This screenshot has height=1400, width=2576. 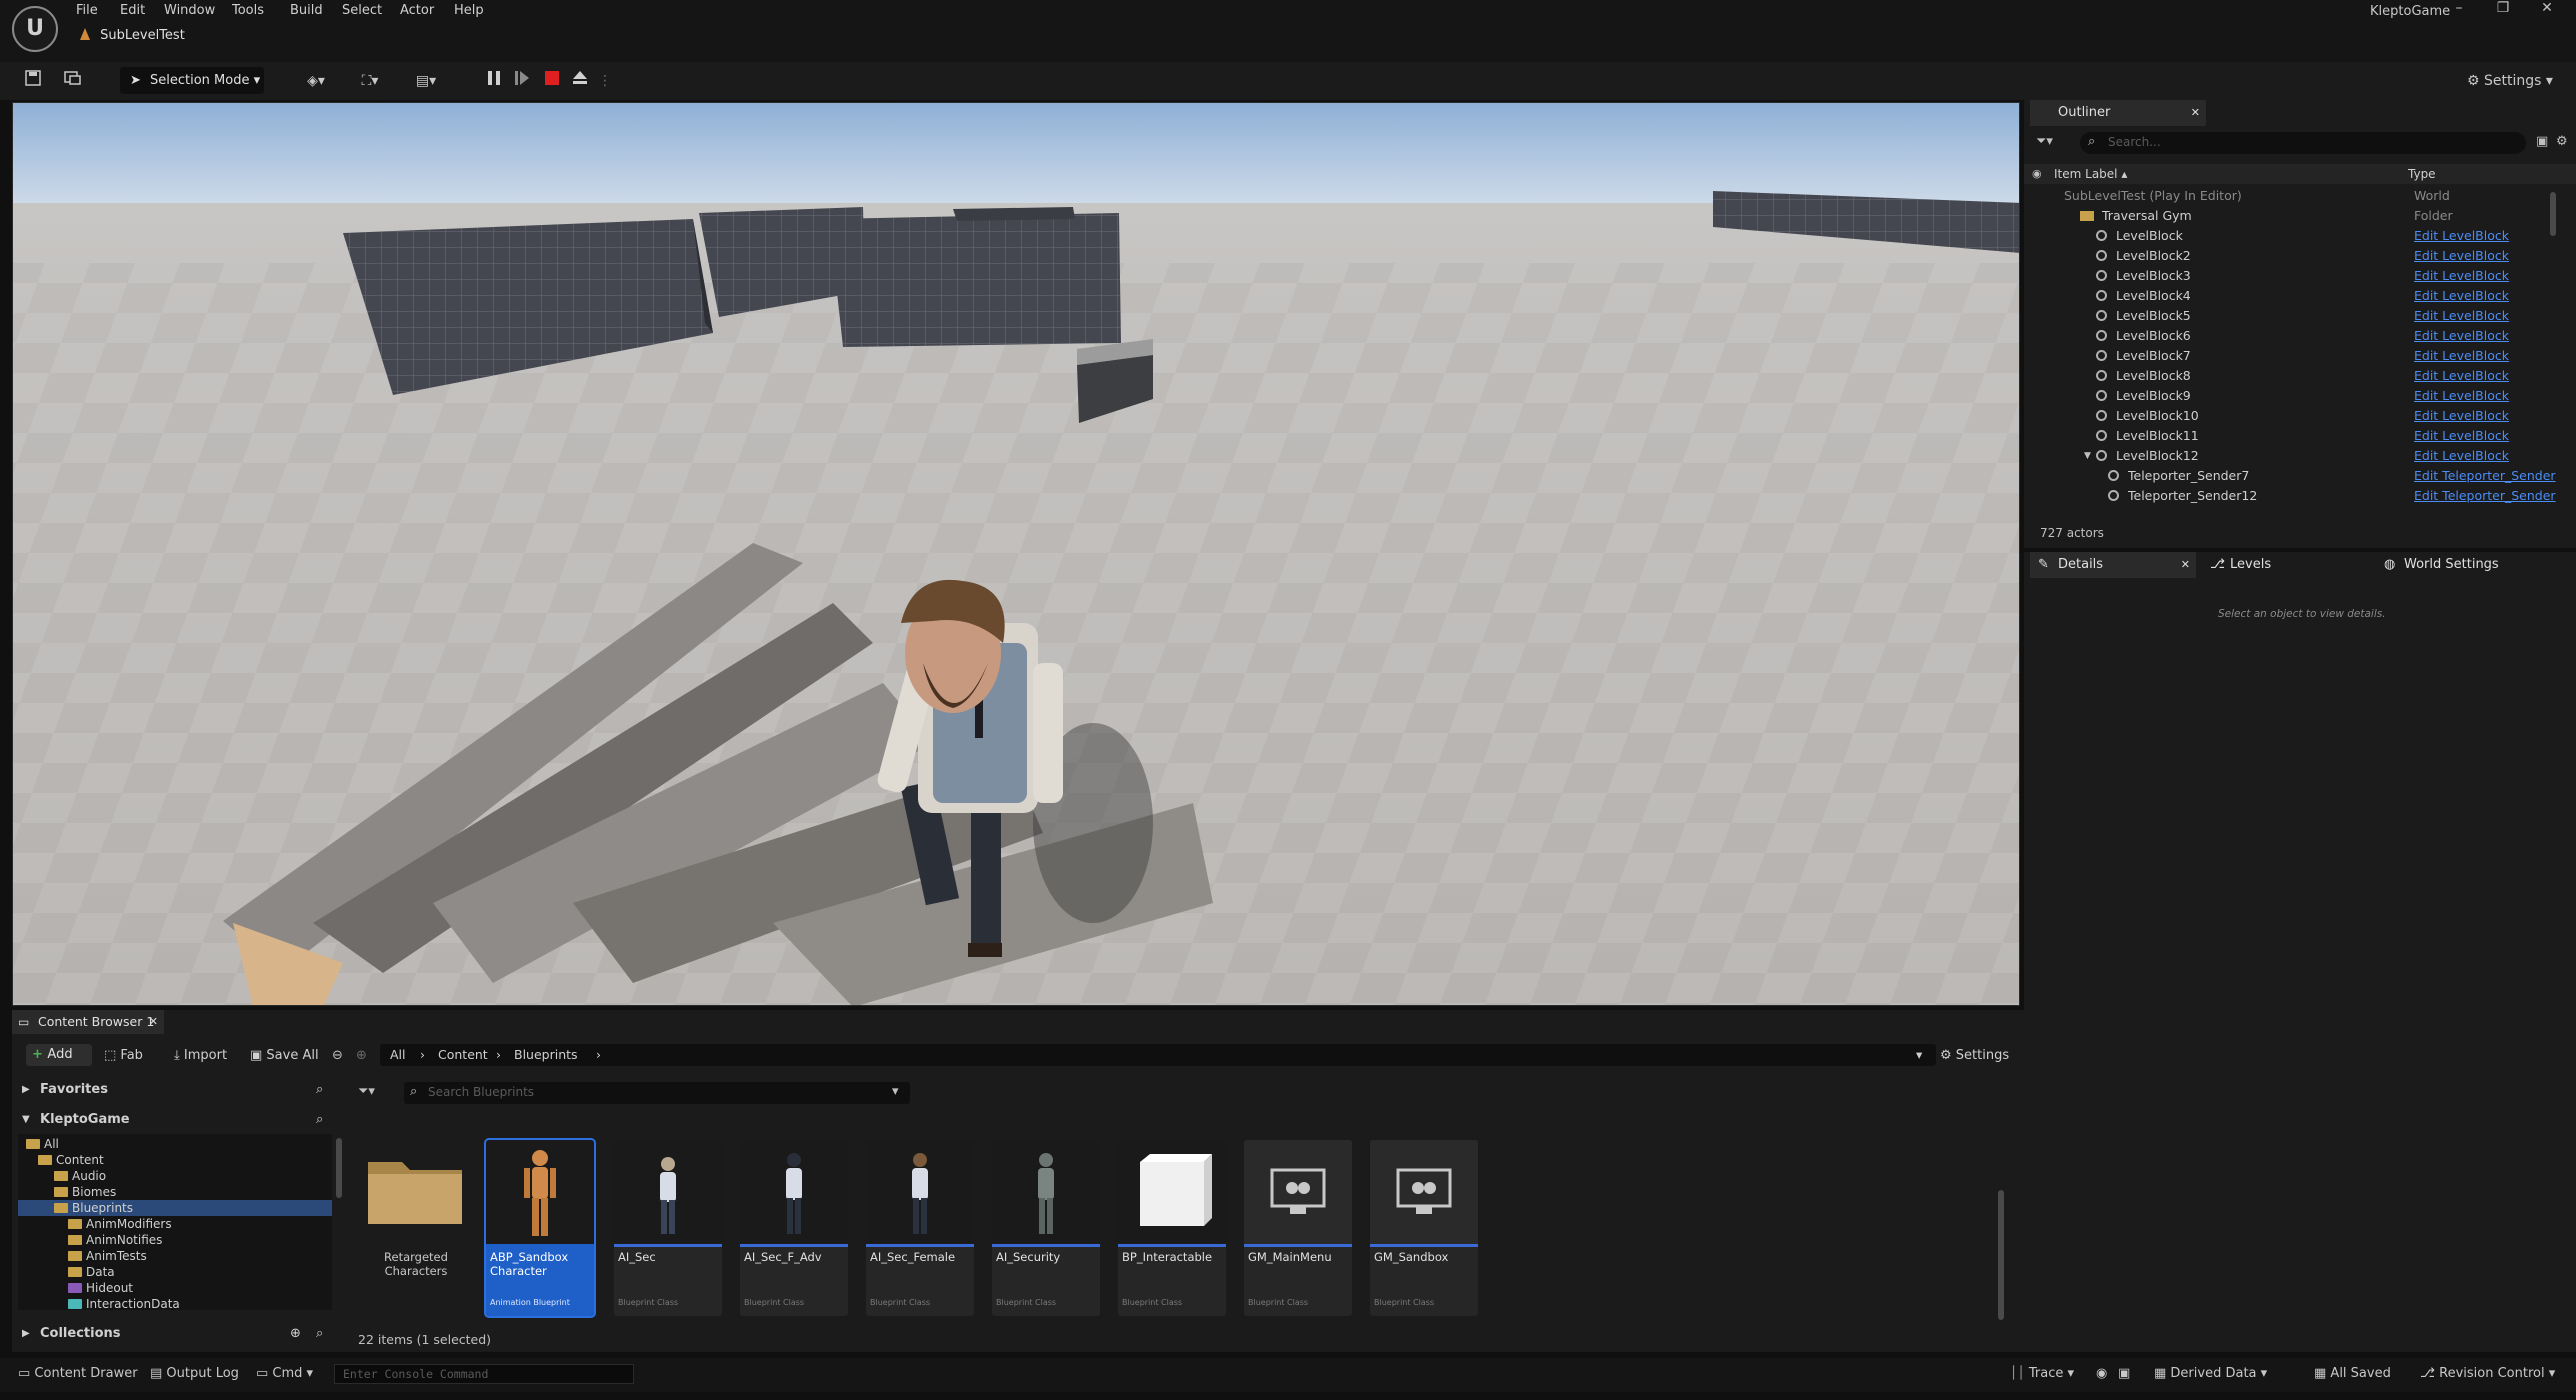 What do you see at coordinates (132, 10) in the screenshot?
I see `menu-edit: Edit` at bounding box center [132, 10].